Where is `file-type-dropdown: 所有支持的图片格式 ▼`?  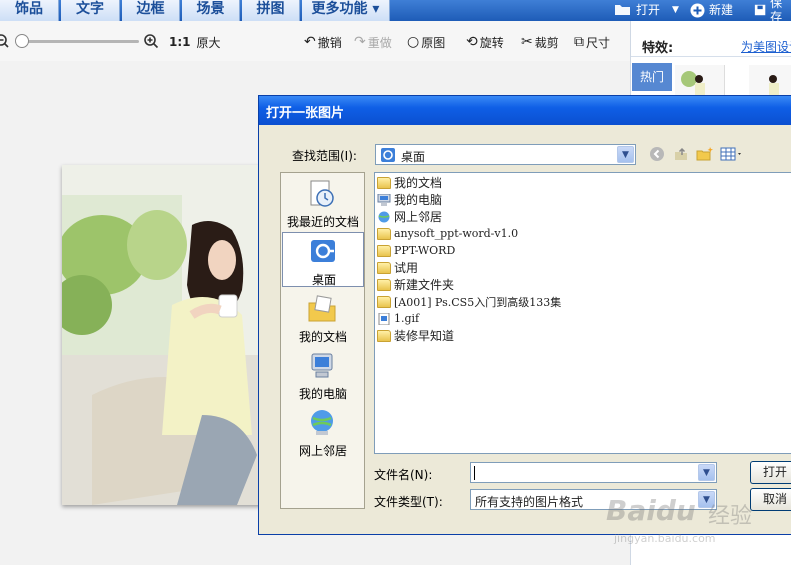 file-type-dropdown: 所有支持的图片格式 ▼ is located at coordinates (593, 499).